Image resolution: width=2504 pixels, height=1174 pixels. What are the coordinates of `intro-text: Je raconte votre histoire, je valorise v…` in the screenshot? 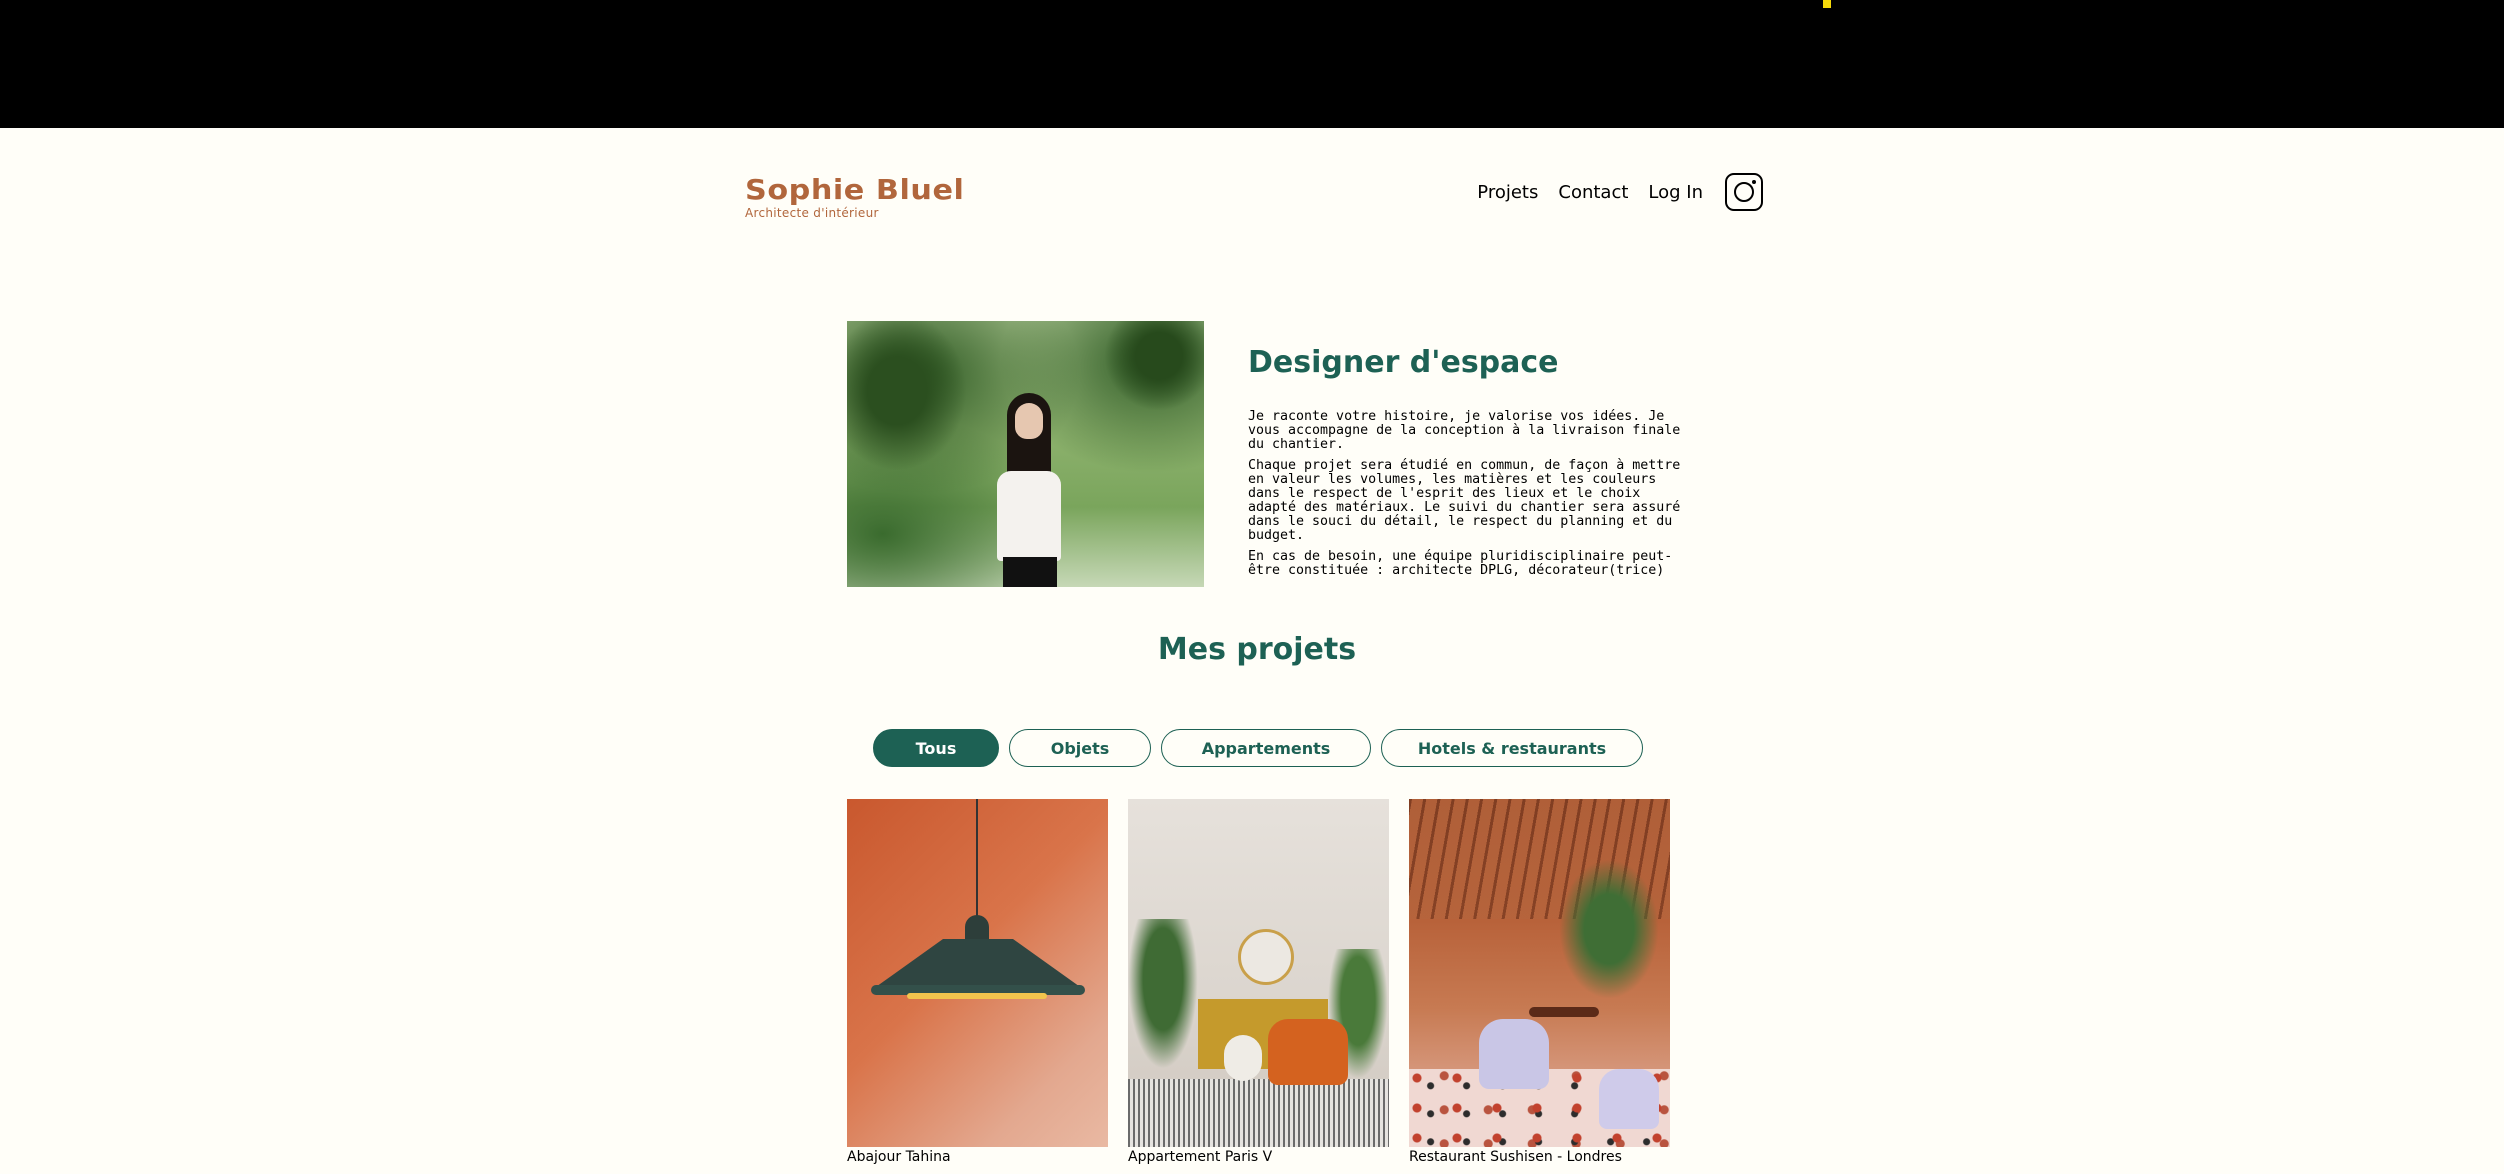 It's located at (1468, 497).